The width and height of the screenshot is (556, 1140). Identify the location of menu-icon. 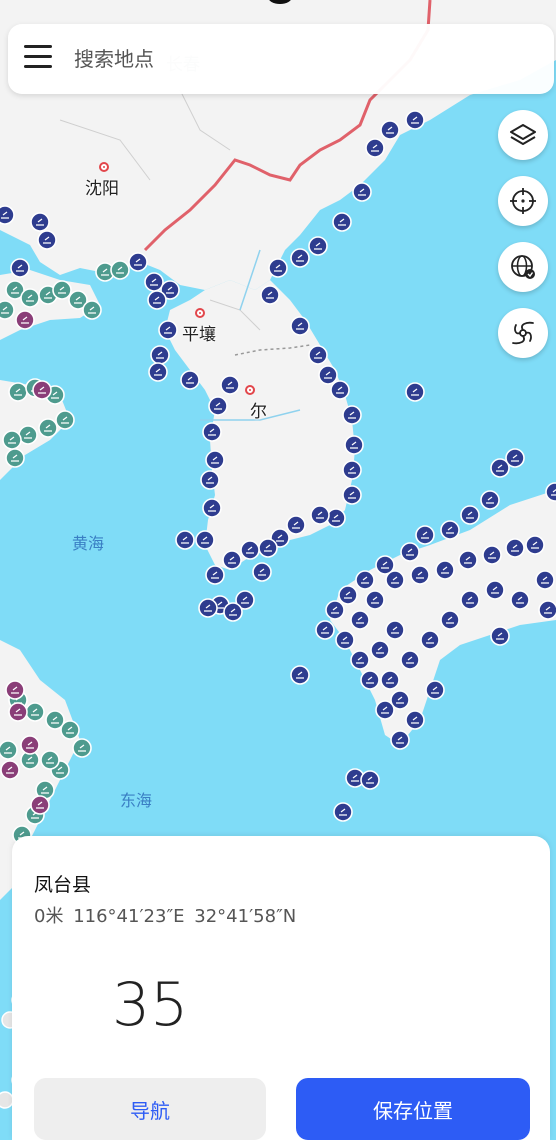
(38, 57).